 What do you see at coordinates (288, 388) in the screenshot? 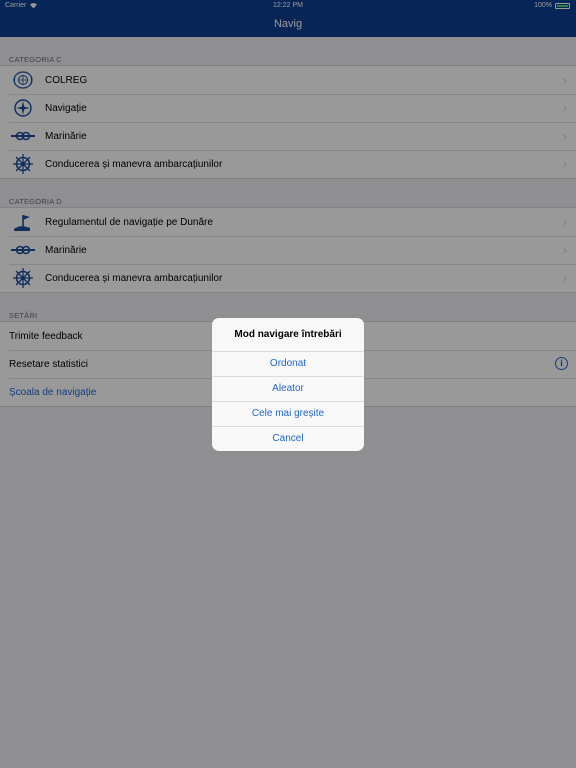
I see `alert-action-aleator: Aleator` at bounding box center [288, 388].